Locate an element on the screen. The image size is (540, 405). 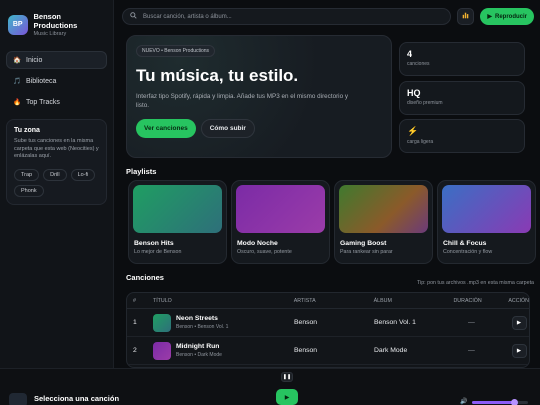
header-number: # is located at coordinates (134, 300).